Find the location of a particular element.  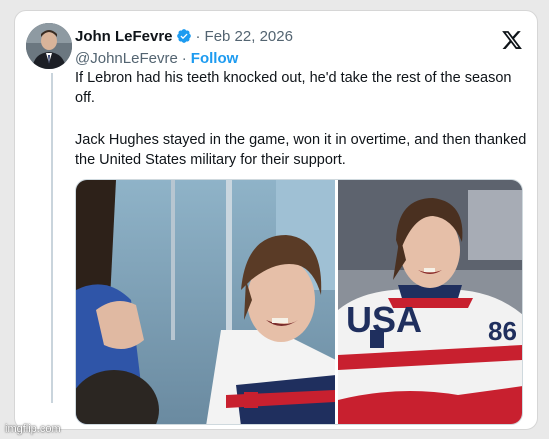

follow-button: Follow is located at coordinates (215, 58).